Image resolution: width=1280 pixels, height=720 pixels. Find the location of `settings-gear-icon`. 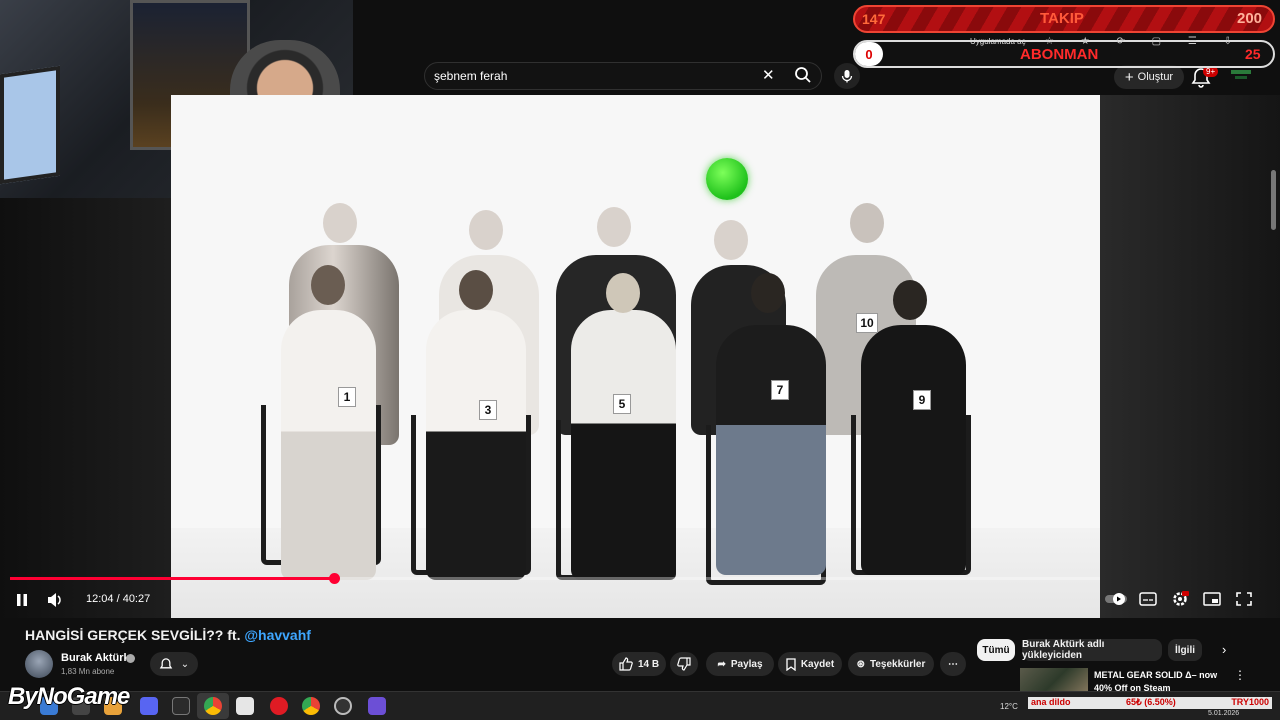

settings-gear-icon is located at coordinates (1180, 599).